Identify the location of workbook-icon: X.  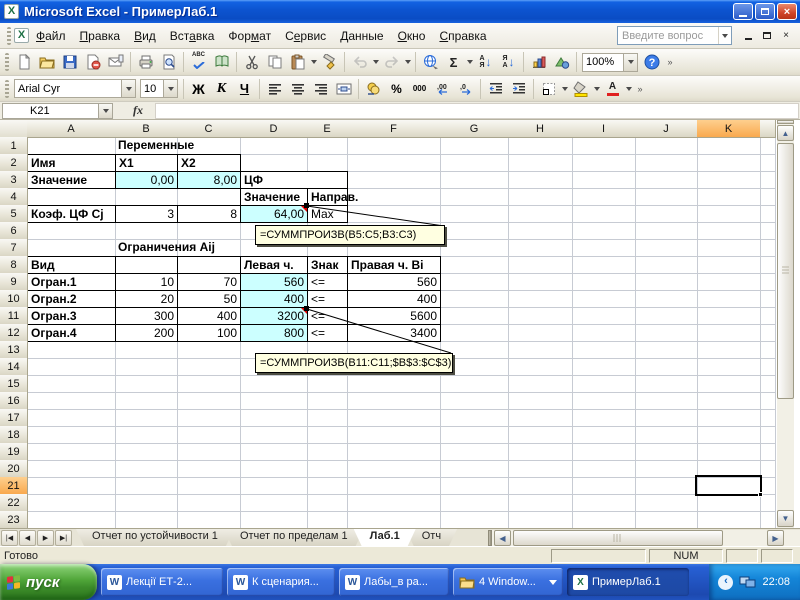
(21, 35).